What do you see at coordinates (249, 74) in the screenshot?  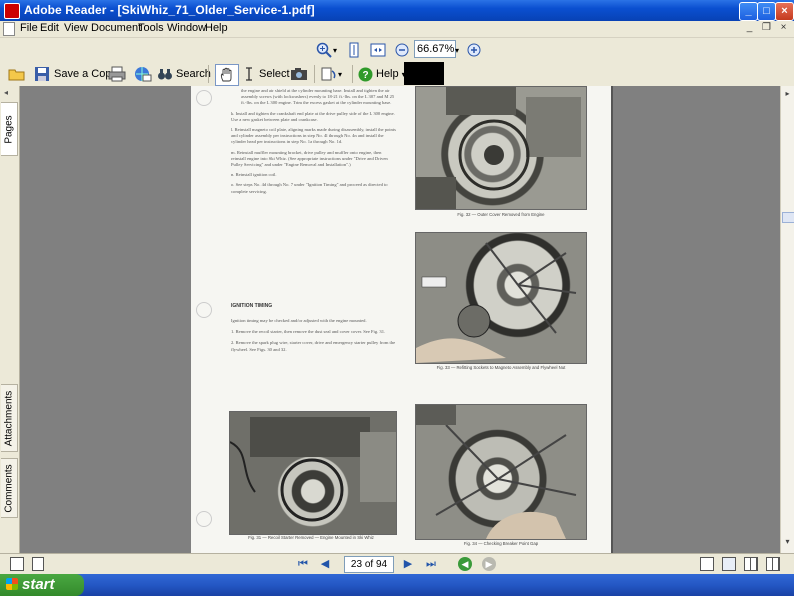 I see `text-cursor-icon` at bounding box center [249, 74].